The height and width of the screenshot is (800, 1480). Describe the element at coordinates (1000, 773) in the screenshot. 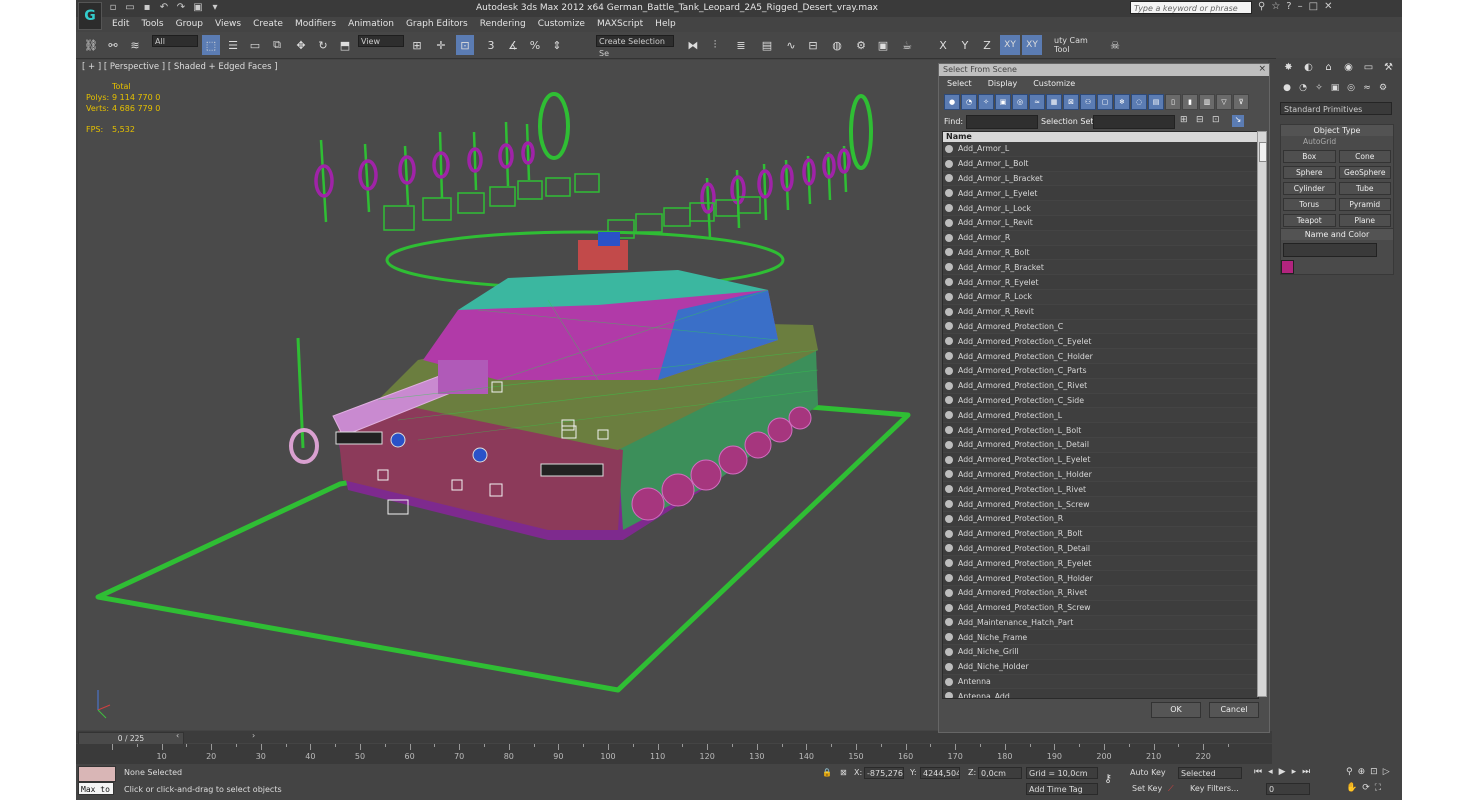

I see `z-coord-field: 0,0cm` at that location.